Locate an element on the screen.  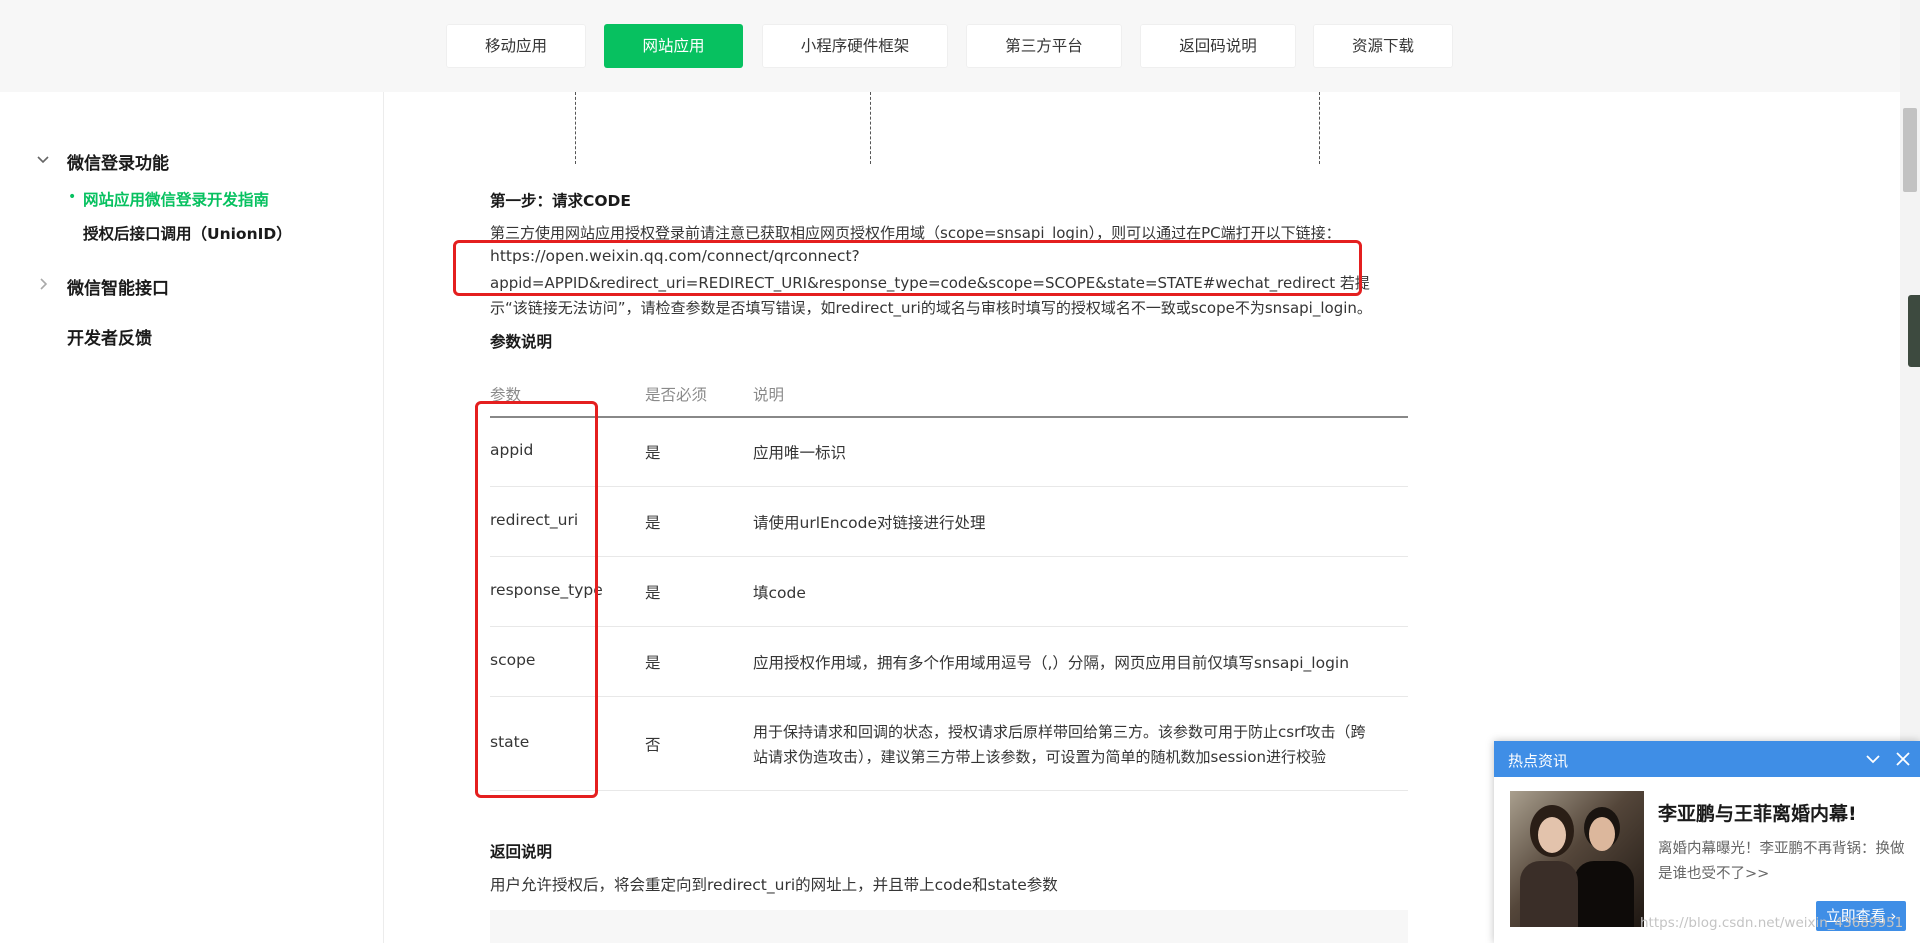
tab-third-party-platform: 第三方平台 is located at coordinates (1044, 46).